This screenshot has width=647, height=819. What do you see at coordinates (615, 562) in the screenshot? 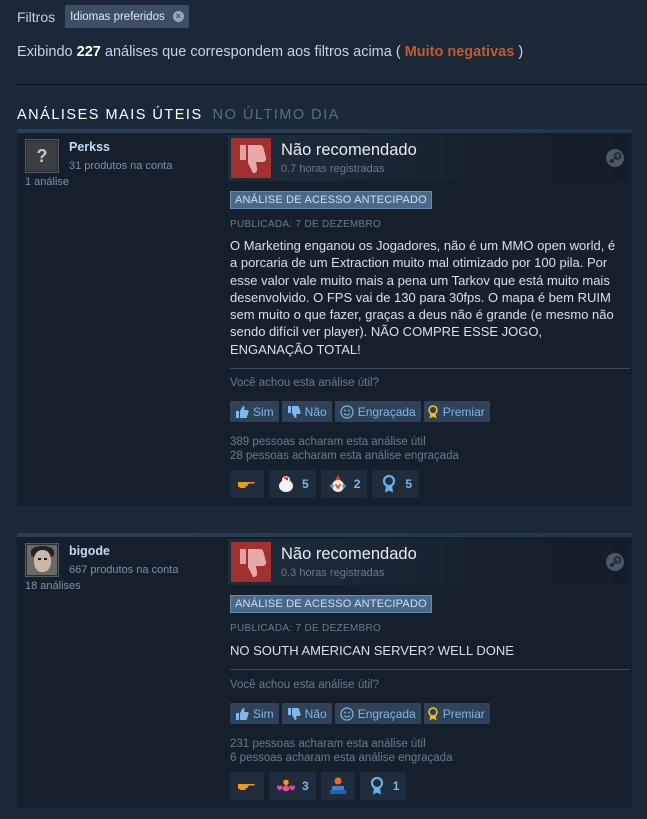
I see `steam-logo-icon` at bounding box center [615, 562].